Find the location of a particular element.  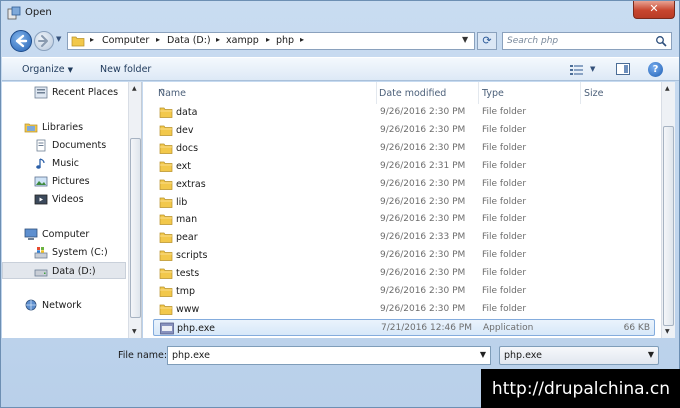

sidebar-item-computer: Computer is located at coordinates (64, 234).